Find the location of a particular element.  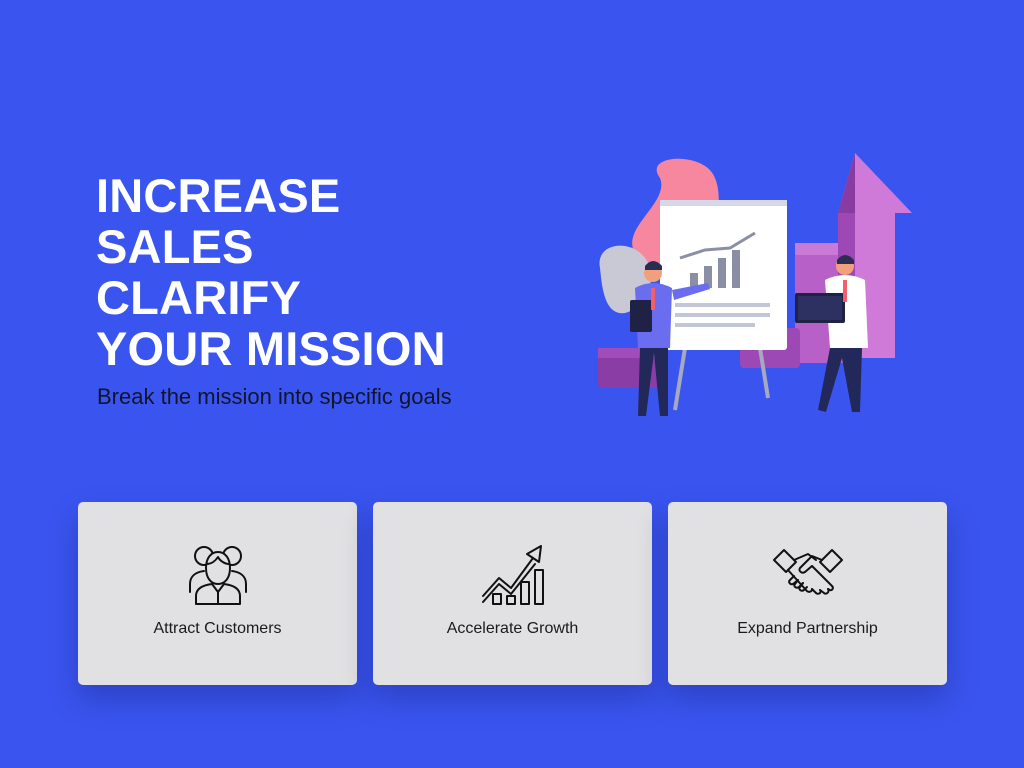

headline-line-4: YOUR MISSION is located at coordinates (271, 348).